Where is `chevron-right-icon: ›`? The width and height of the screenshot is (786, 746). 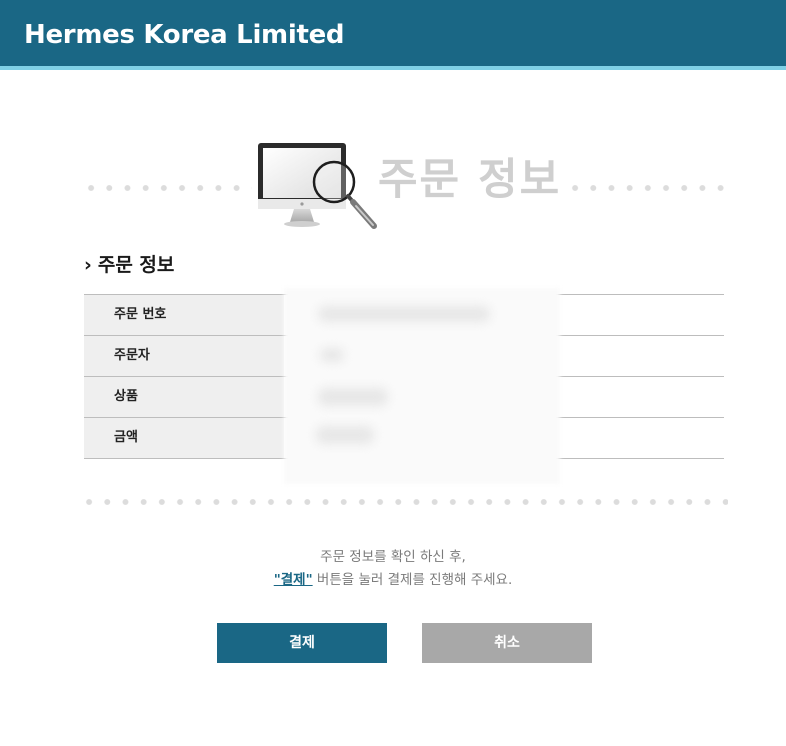 chevron-right-icon: › is located at coordinates (88, 265).